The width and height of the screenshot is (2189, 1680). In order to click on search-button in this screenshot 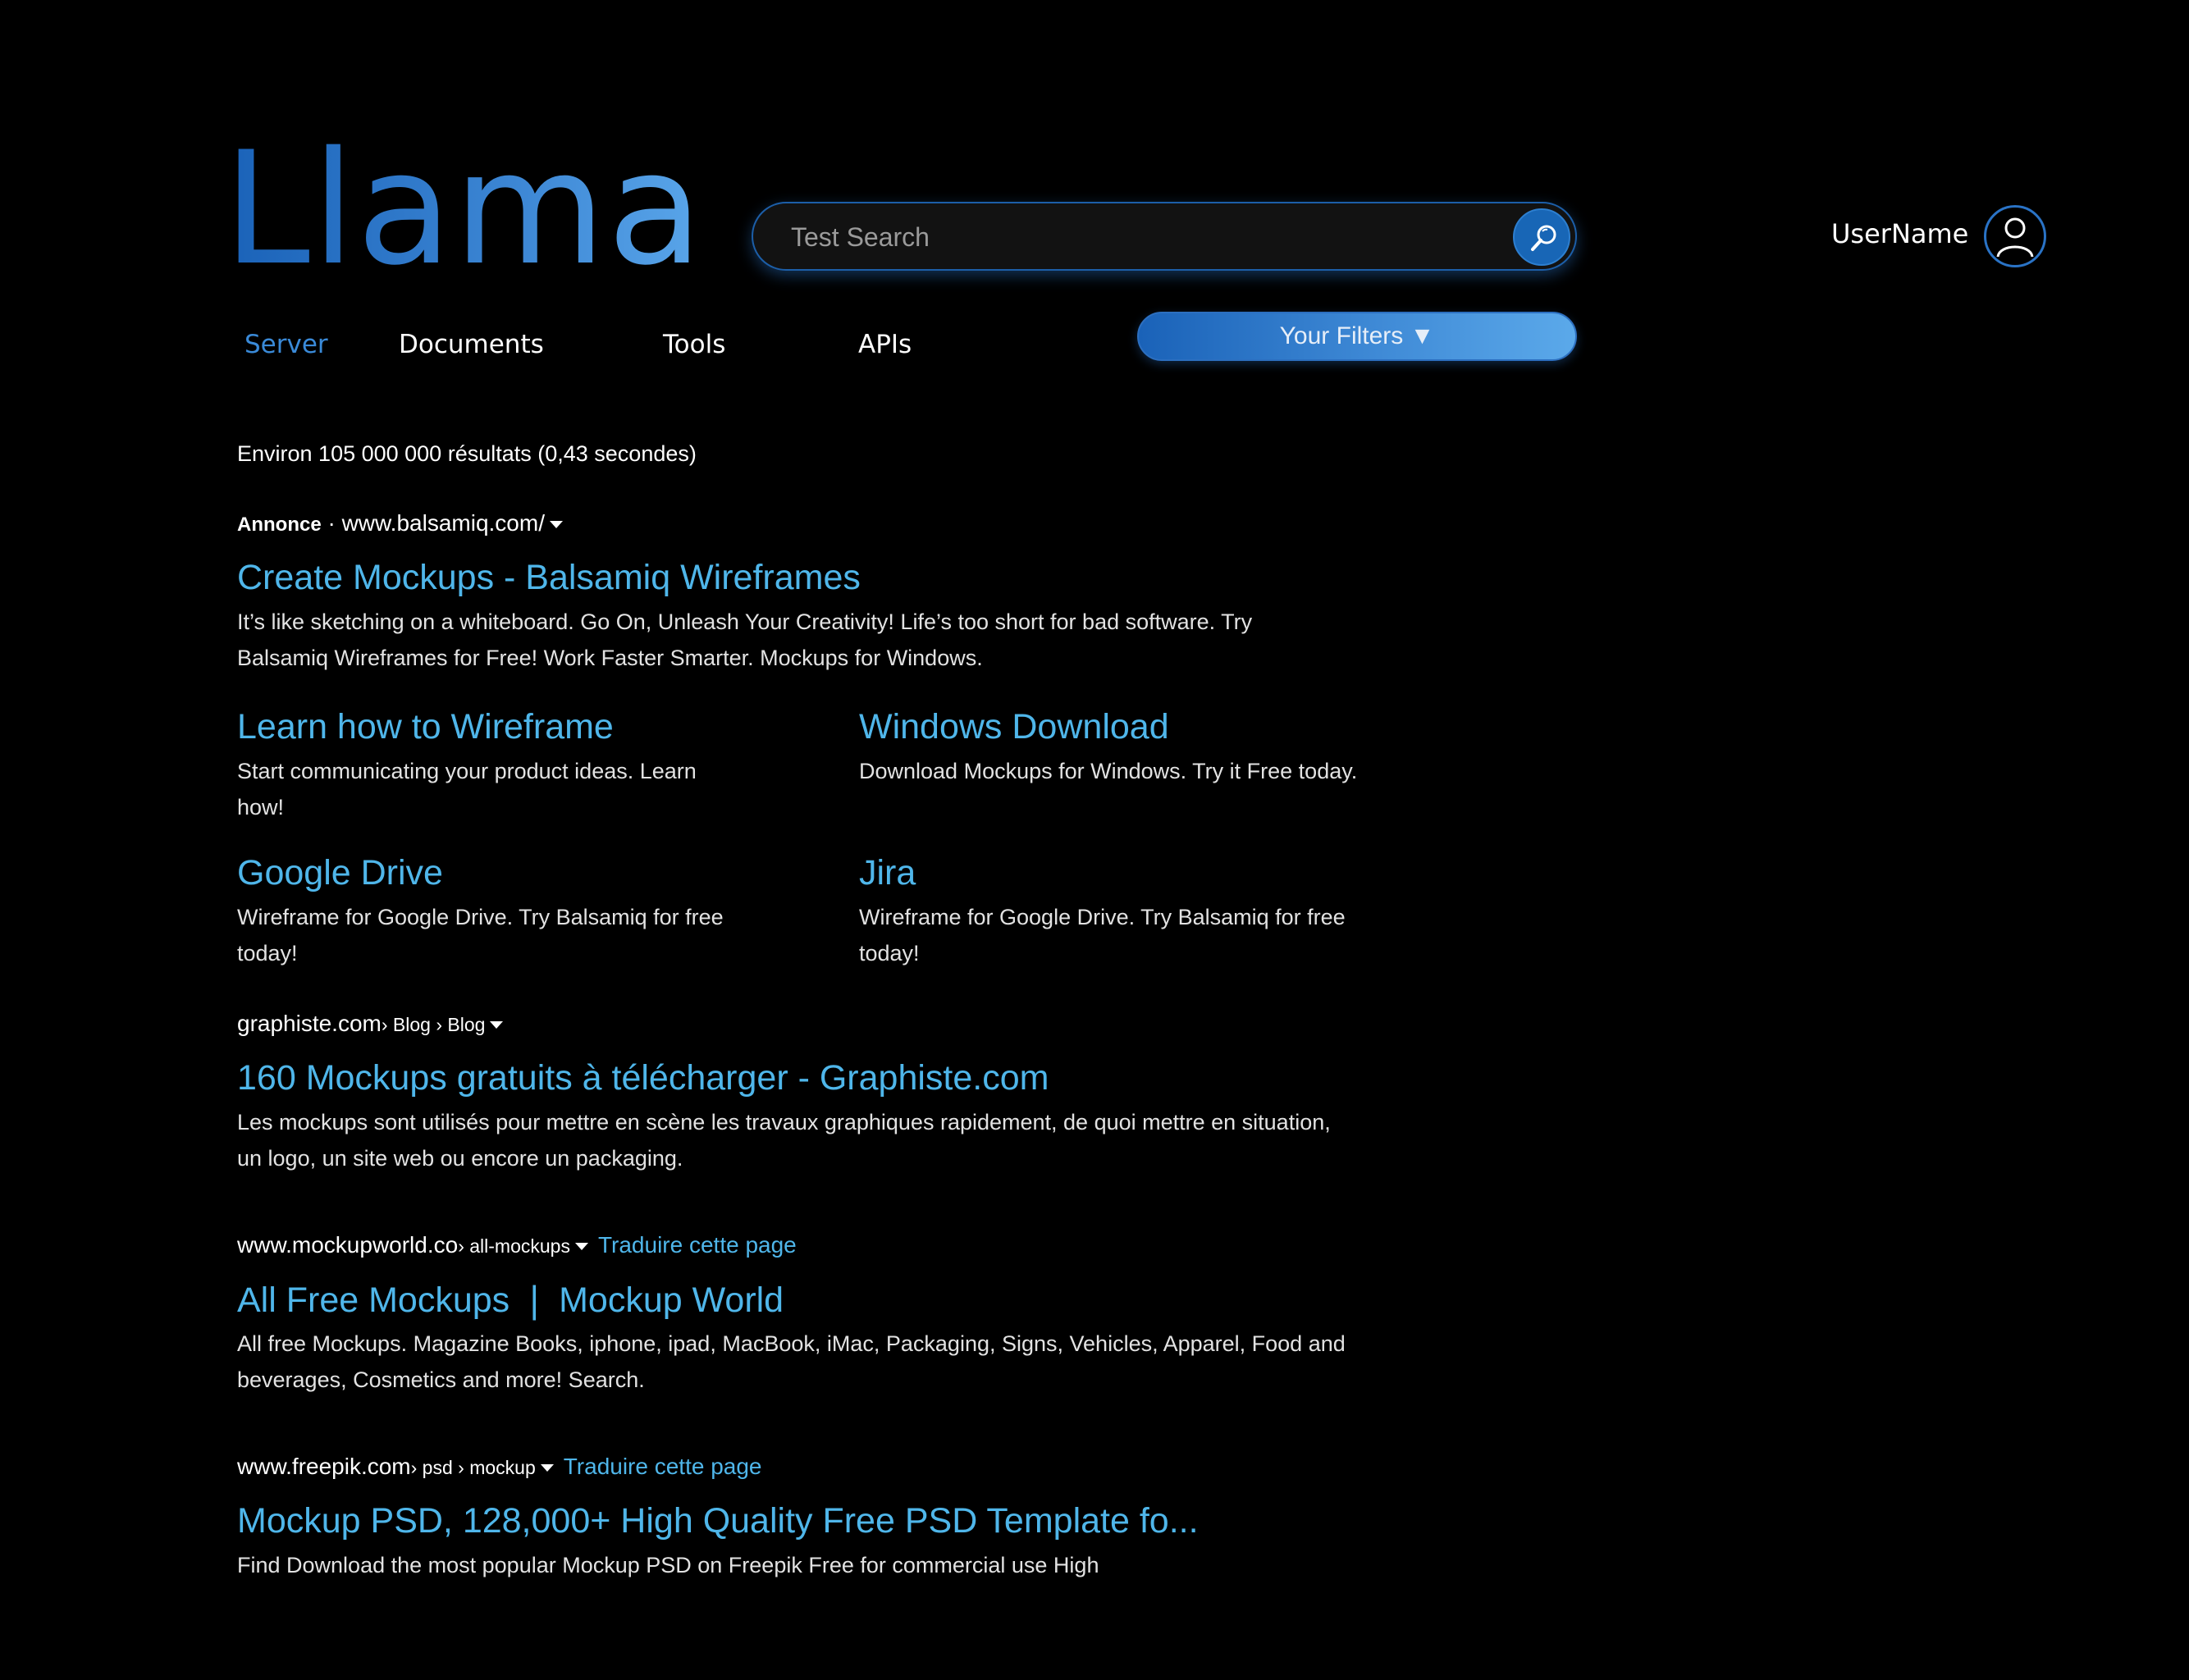, I will do `click(1541, 237)`.